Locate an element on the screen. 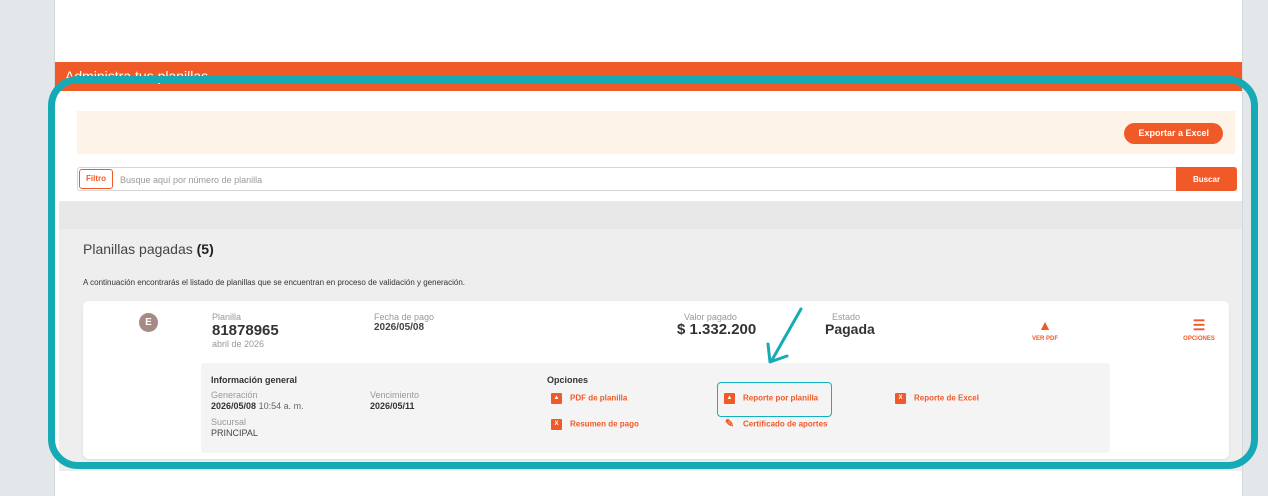  options-button: ☰ OPCIONES is located at coordinates (1199, 329).